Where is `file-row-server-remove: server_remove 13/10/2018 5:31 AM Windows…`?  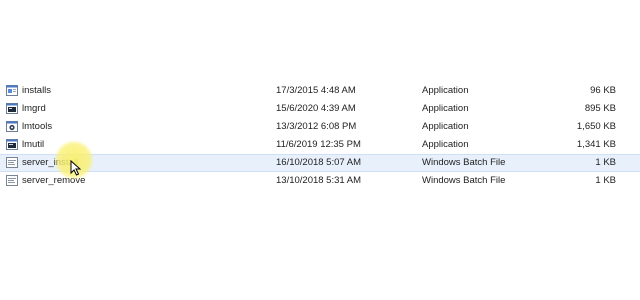 file-row-server-remove: server_remove 13/10/2018 5:31 AM Windows… is located at coordinates (320, 181).